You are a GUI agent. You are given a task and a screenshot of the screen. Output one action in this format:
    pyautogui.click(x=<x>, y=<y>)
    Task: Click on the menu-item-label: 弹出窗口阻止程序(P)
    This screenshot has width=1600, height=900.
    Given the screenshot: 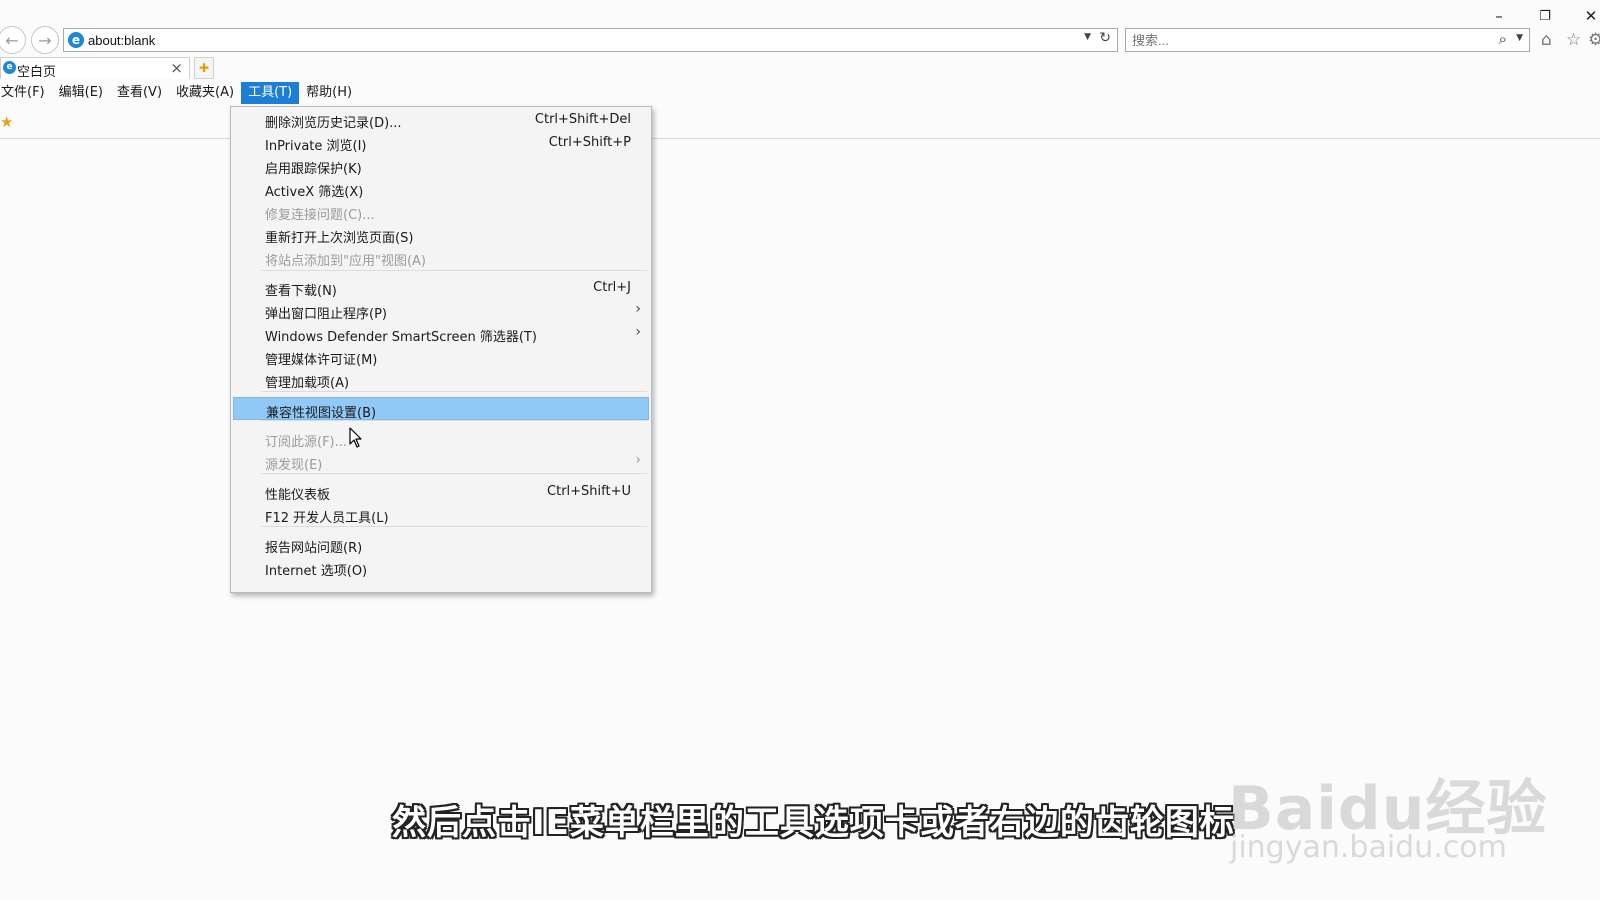 What is the action you would take?
    pyautogui.click(x=326, y=314)
    